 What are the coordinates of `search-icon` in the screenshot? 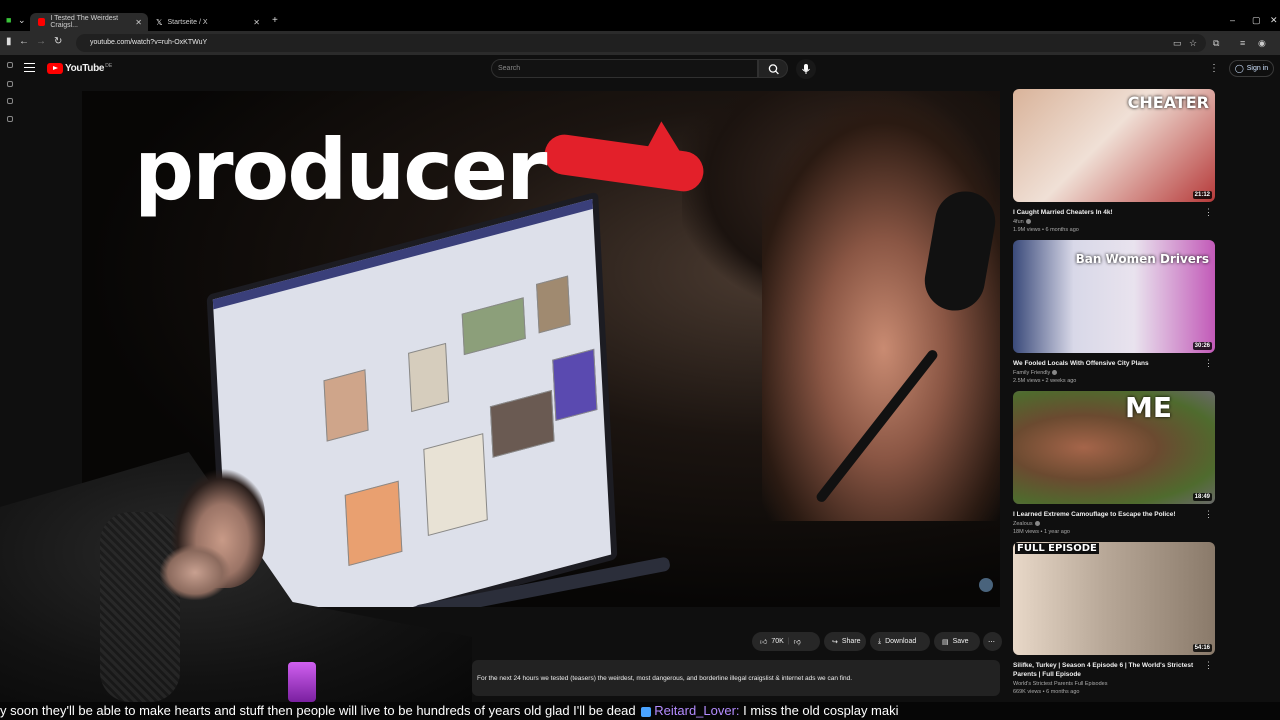 It's located at (773, 69).